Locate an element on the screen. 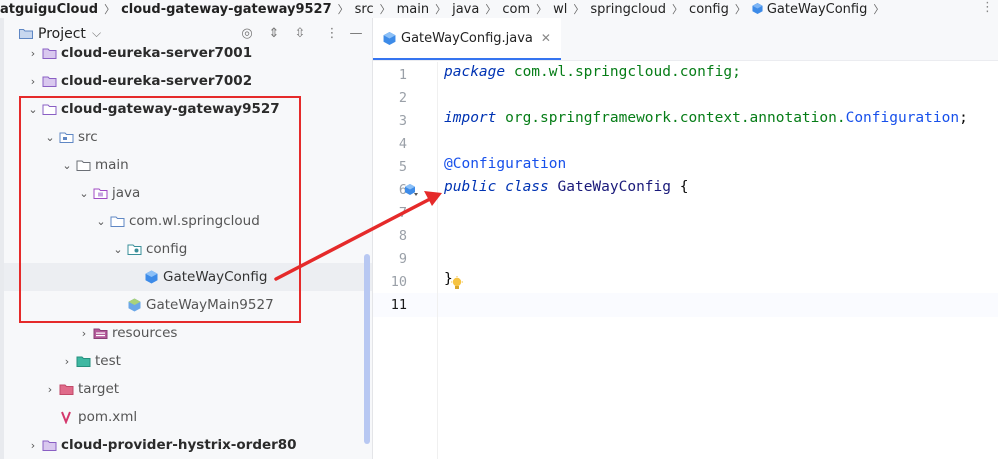  tree-item-label: cloud-provider-hystrix-order80 is located at coordinates (179, 445).